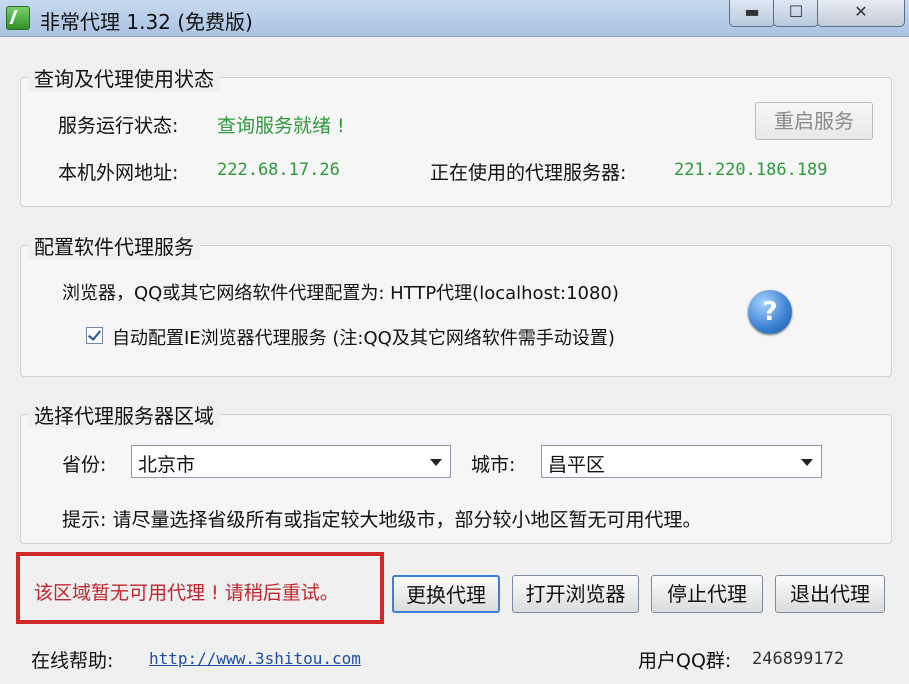  What do you see at coordinates (798, 659) in the screenshot?
I see `qq-group-value: 246899172` at bounding box center [798, 659].